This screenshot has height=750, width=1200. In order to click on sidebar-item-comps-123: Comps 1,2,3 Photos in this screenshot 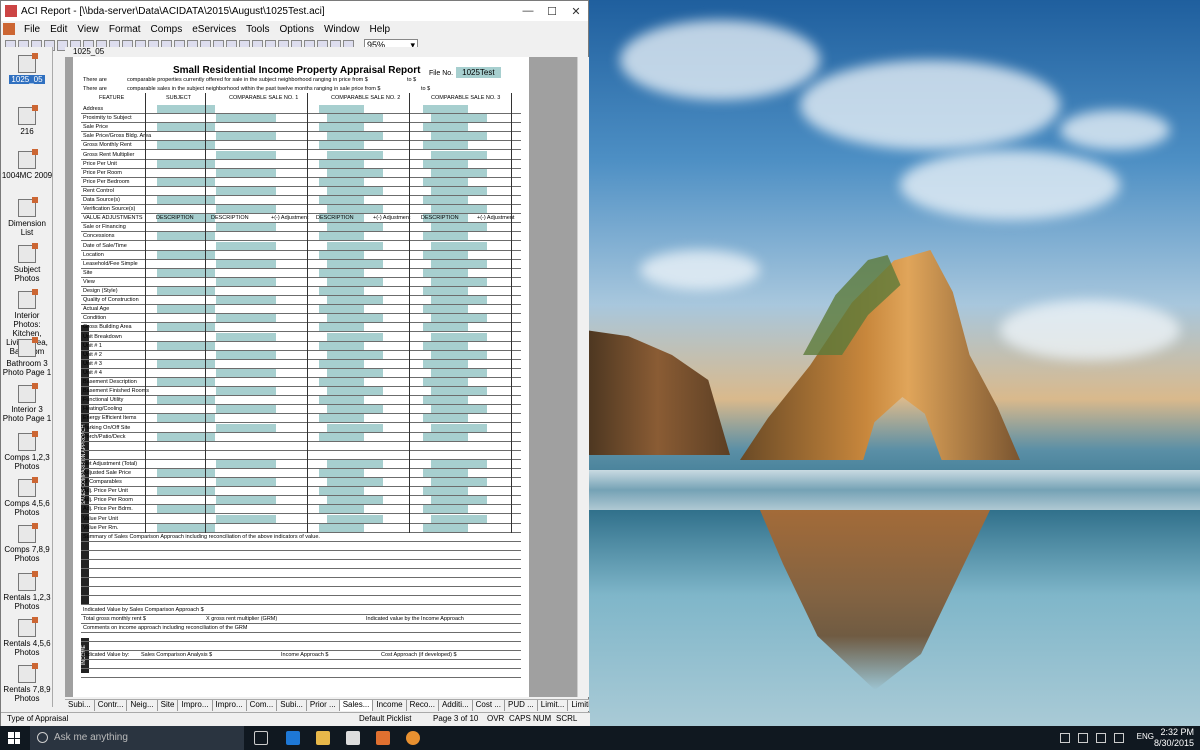, I will do `click(27, 451)`.